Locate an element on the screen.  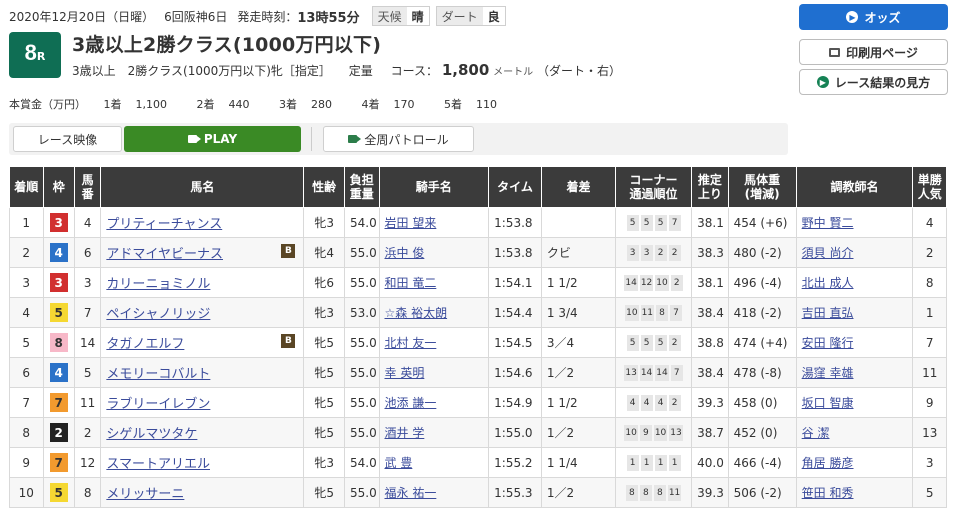
cell-waku: 3 is located at coordinates (58, 282).